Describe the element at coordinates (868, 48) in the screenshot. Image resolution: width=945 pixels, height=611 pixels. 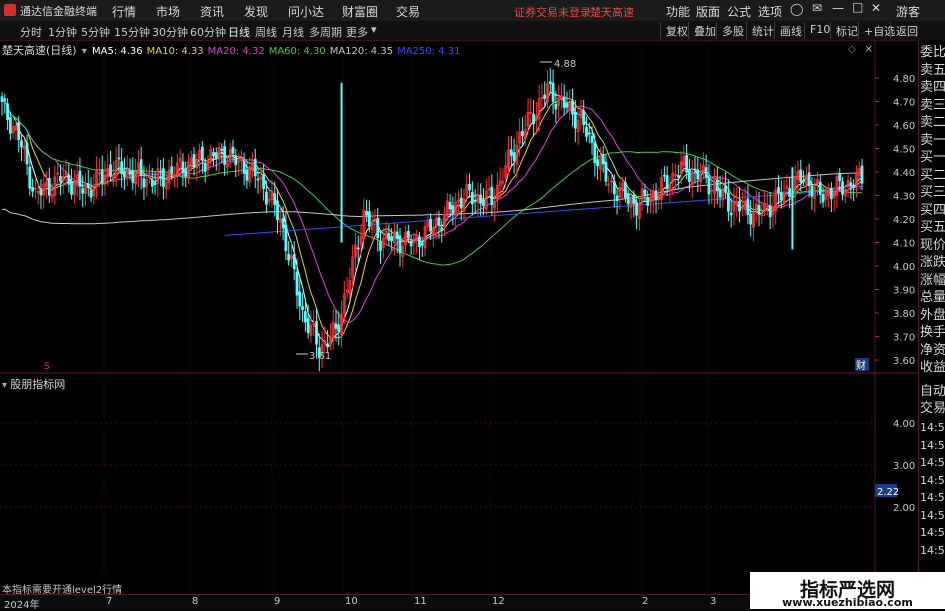
I see `chart-close-icon: ×` at that location.